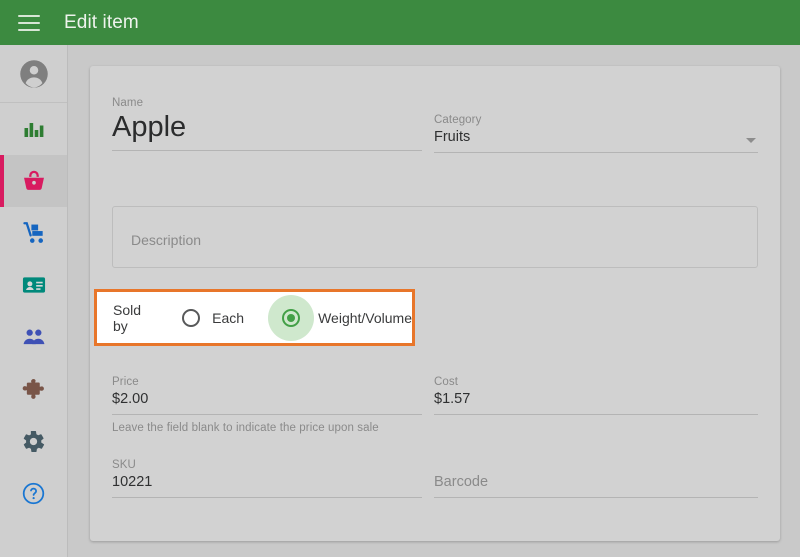 The height and width of the screenshot is (557, 800). What do you see at coordinates (446, 382) in the screenshot?
I see `cost-label: Cost` at bounding box center [446, 382].